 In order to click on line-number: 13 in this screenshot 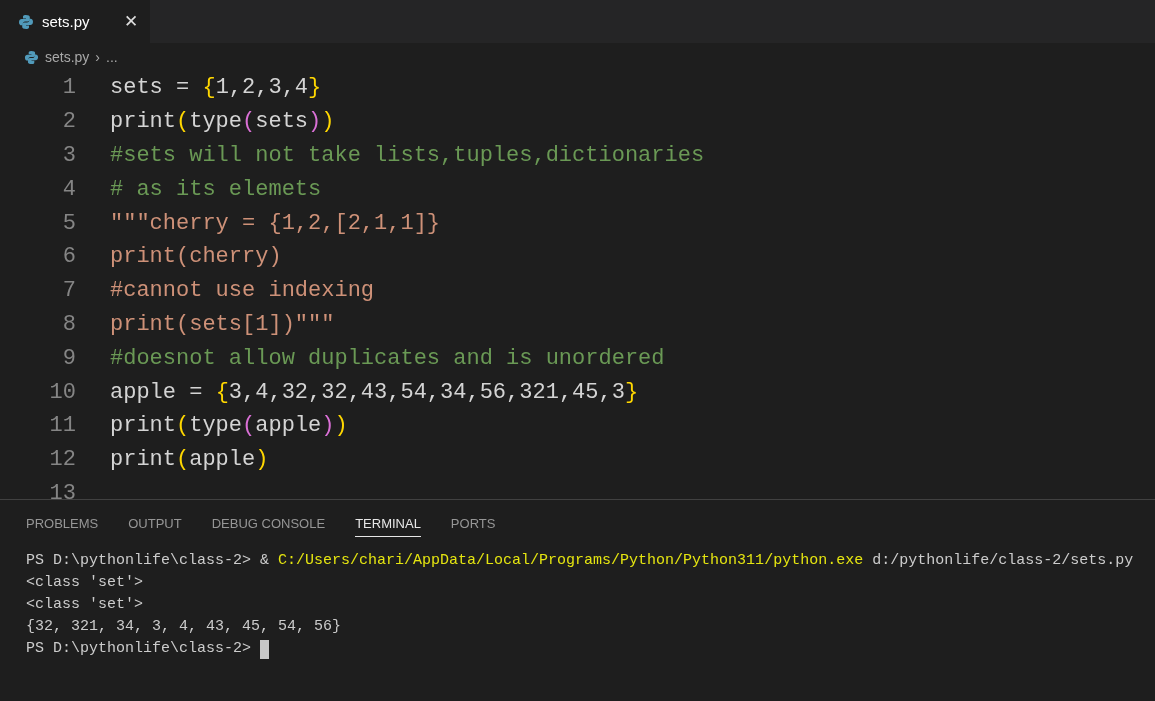, I will do `click(62, 489)`.